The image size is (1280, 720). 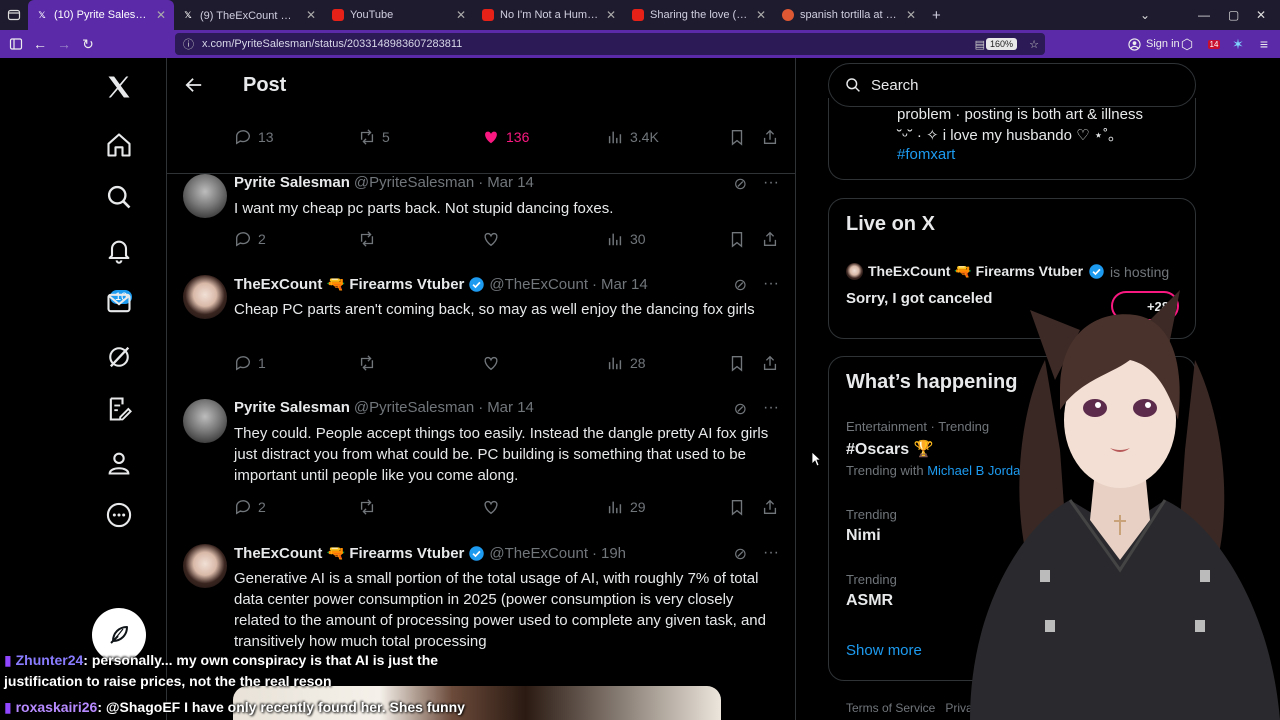 I want to click on site-info-icon: ⓘ, so click(x=188, y=44).